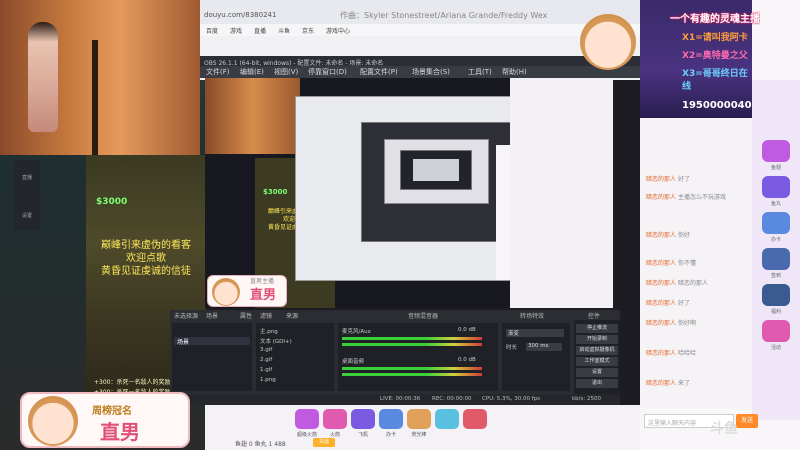 The height and width of the screenshot is (450, 800). What do you see at coordinates (420, 30) in the screenshot?
I see `bookmarks-bar: 百度 游戏 直播 斗鱼 京东 游戏中心` at bounding box center [420, 30].